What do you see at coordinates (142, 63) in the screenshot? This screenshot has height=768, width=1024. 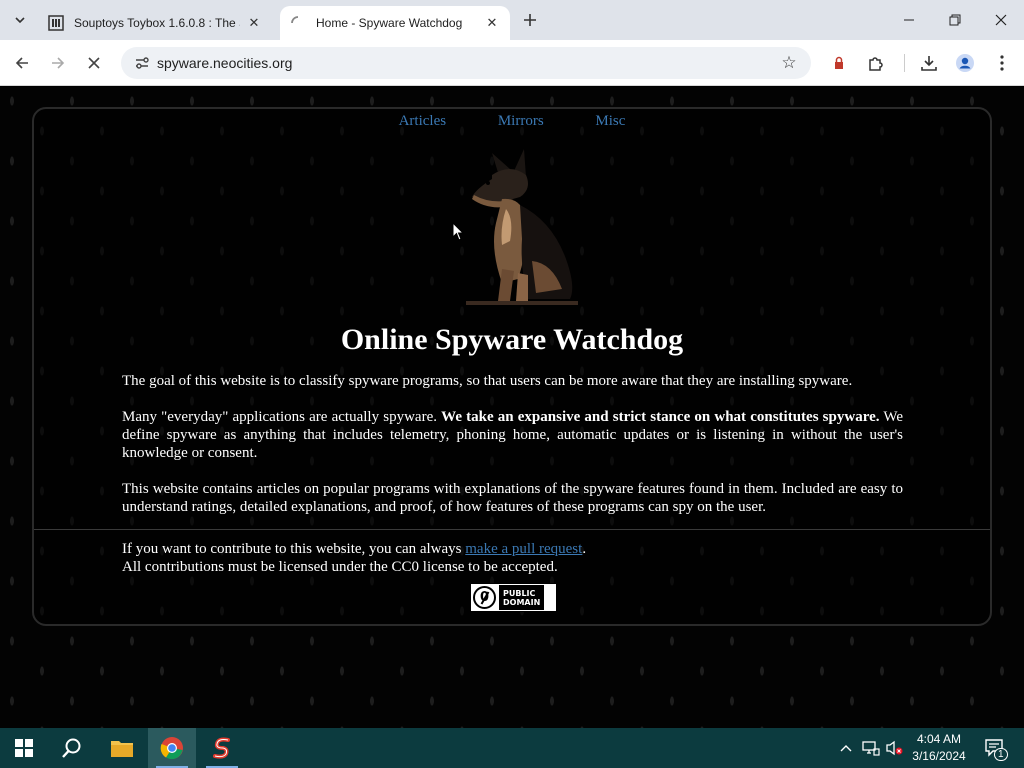 I see `site-info-icon` at bounding box center [142, 63].